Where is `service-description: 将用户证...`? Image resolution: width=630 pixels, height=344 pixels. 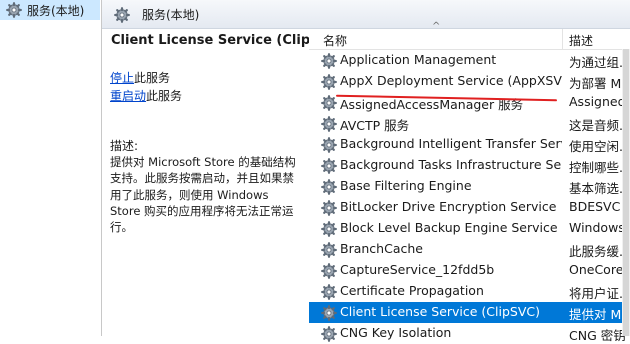 service-description: 将用户证... is located at coordinates (597, 293).